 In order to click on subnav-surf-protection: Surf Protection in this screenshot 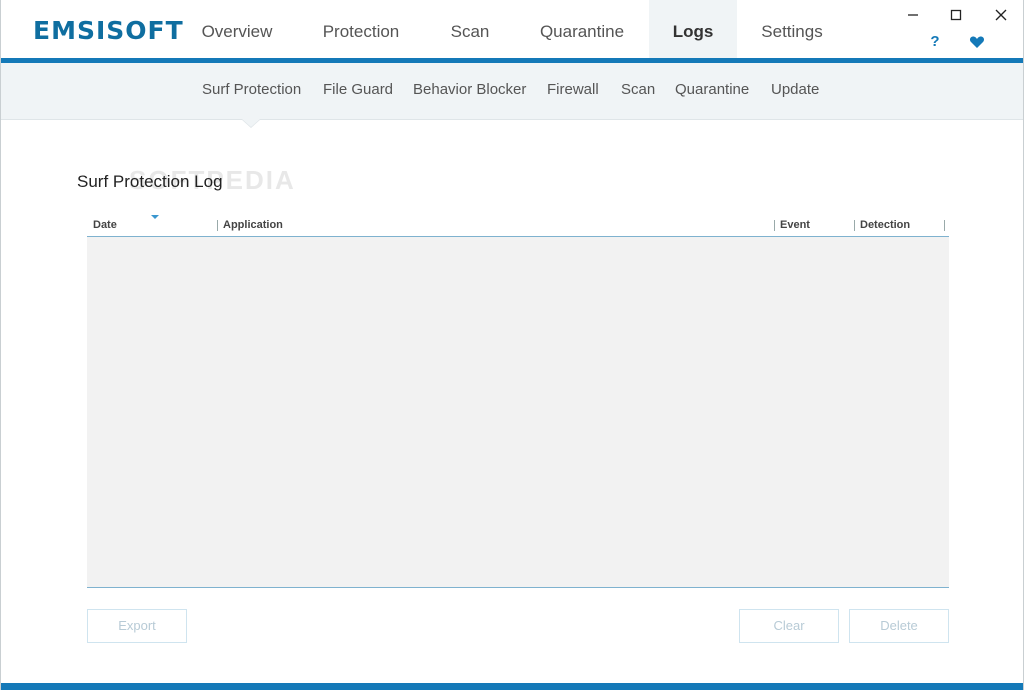, I will do `click(251, 89)`.